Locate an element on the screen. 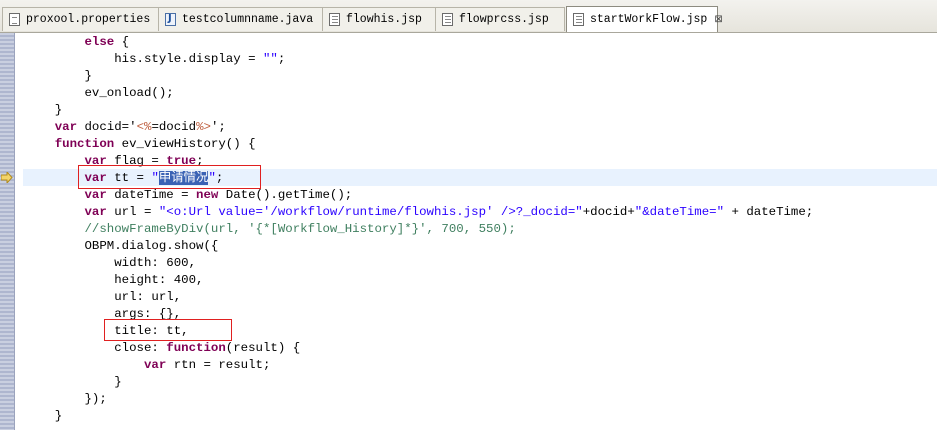  code-line: his.style.display = ""; is located at coordinates (419, 59).